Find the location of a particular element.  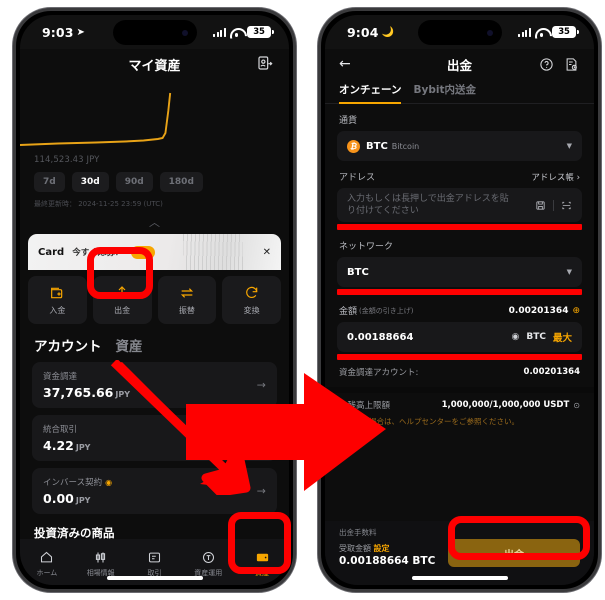

range-7d: 7d is located at coordinates (49, 182).